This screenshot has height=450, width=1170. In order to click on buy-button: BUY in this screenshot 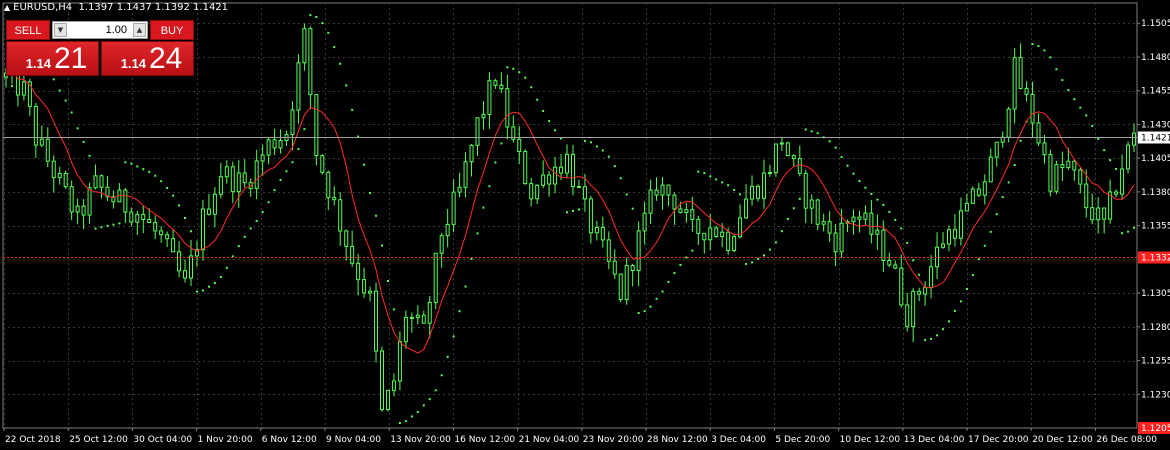, I will do `click(172, 30)`.